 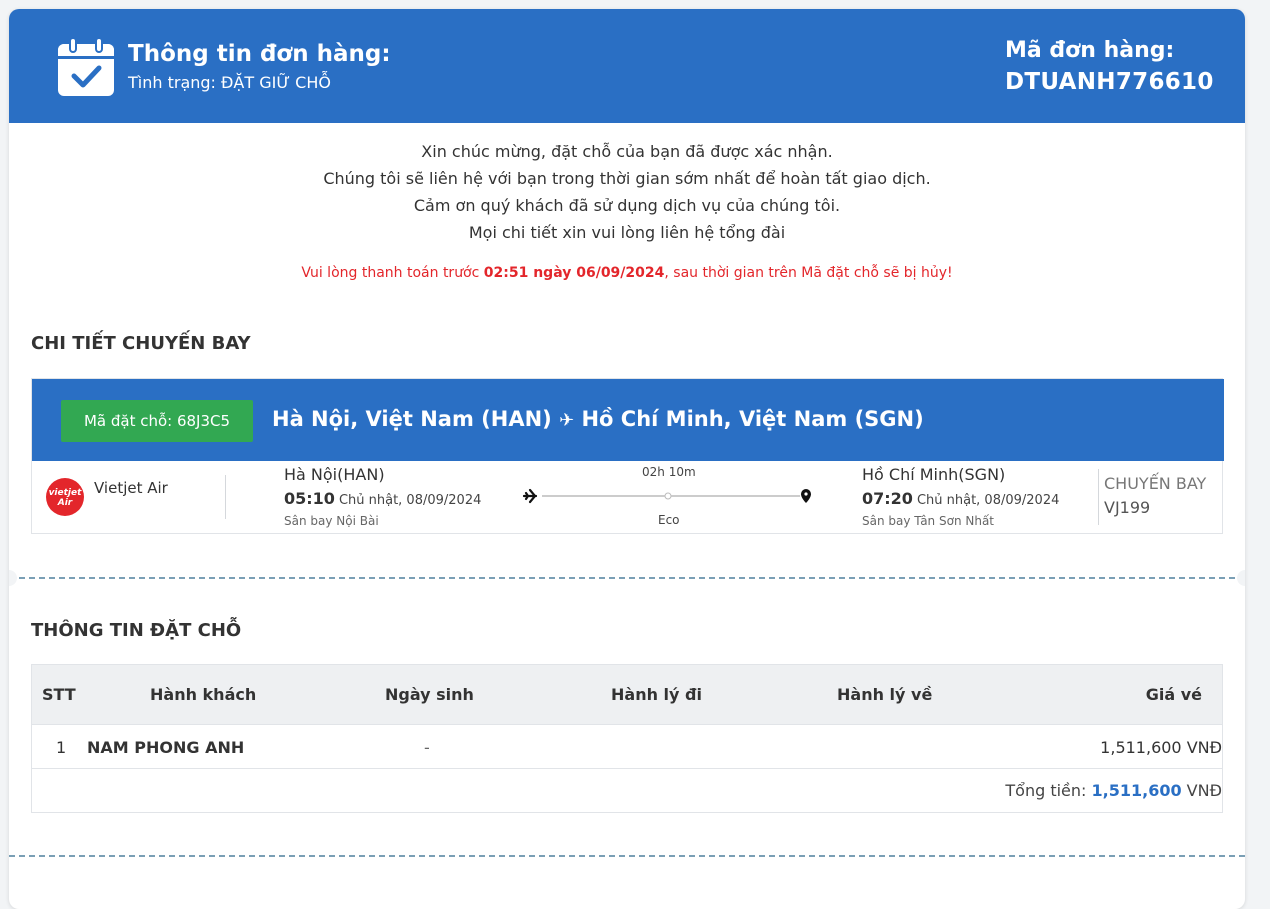 I want to click on flight-details-title: CHI TIẾT CHUYẾN BAY, so click(x=141, y=343).